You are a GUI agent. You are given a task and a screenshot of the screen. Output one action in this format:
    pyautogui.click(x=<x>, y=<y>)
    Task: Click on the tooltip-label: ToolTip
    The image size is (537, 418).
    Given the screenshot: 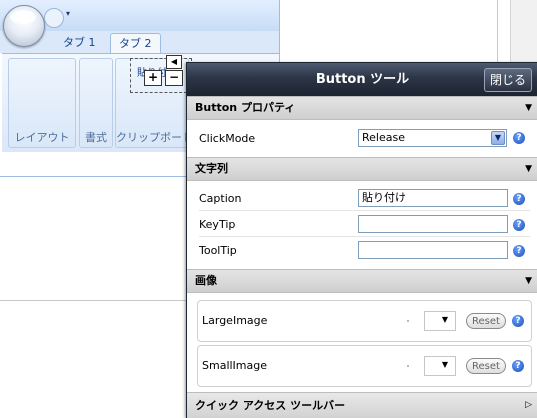 What is the action you would take?
    pyautogui.click(x=218, y=250)
    